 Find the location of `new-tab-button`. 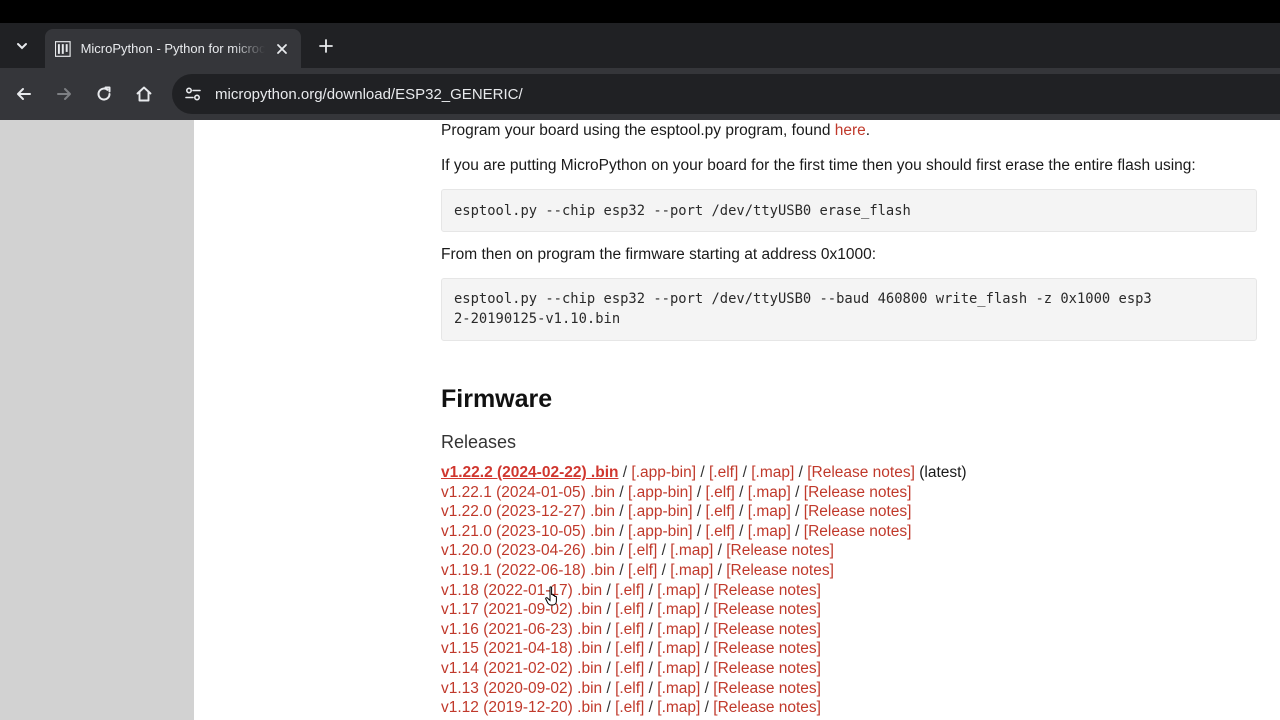

new-tab-button is located at coordinates (326, 46).